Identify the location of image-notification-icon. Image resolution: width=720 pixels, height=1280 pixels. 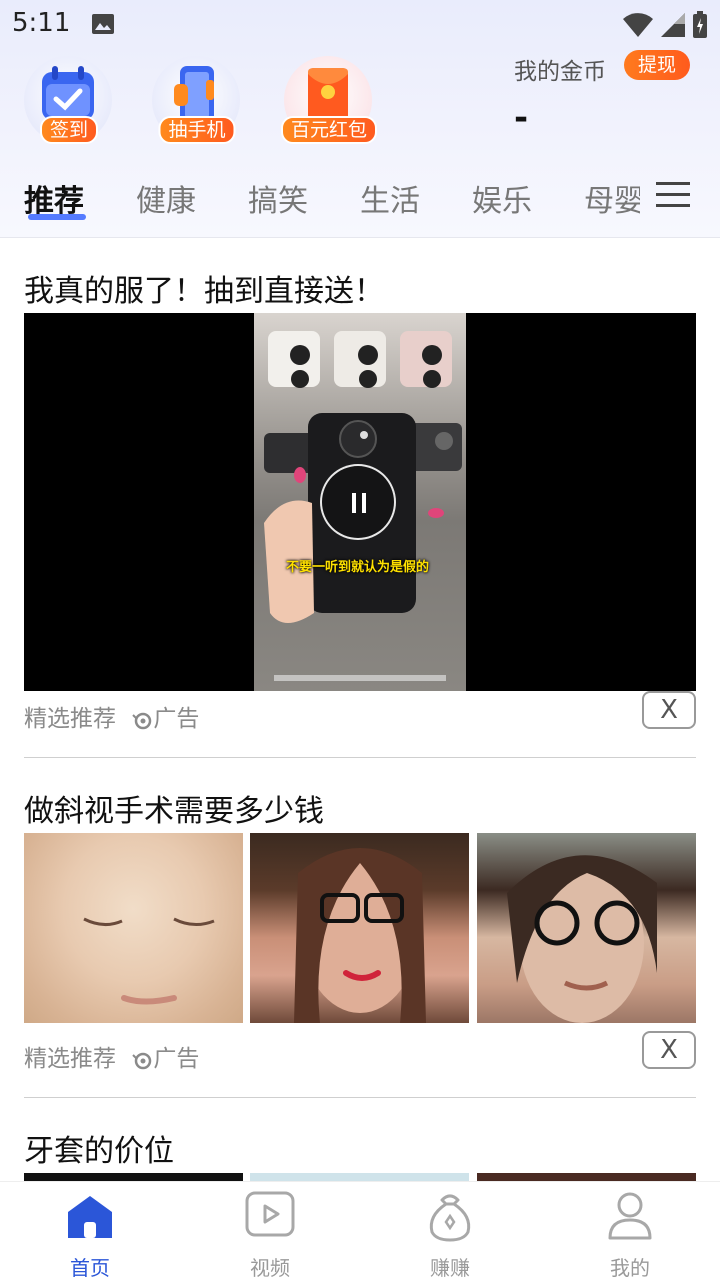
(103, 24).